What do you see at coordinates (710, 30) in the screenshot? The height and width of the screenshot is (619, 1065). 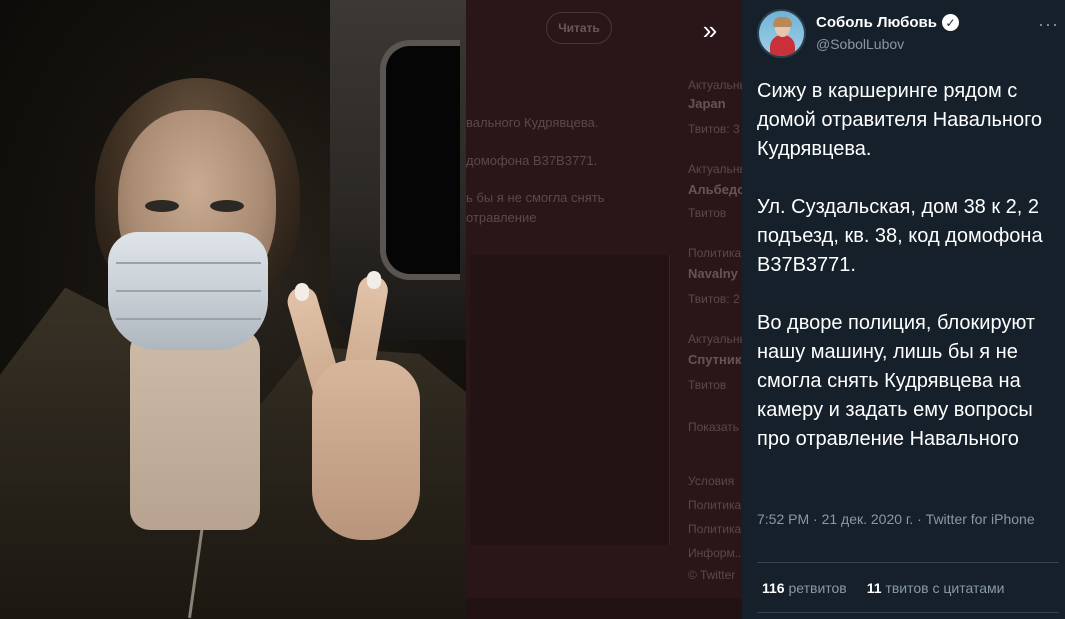 I see `double-chevron-right-icon: »` at bounding box center [710, 30].